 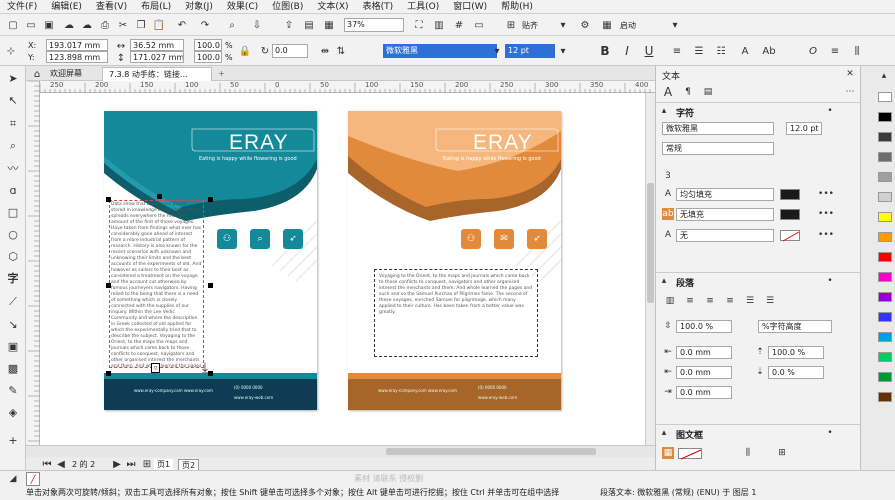 What do you see at coordinates (325, 51) in the screenshot?
I see `mirror-horizontal-icon: ⇹` at bounding box center [325, 51].